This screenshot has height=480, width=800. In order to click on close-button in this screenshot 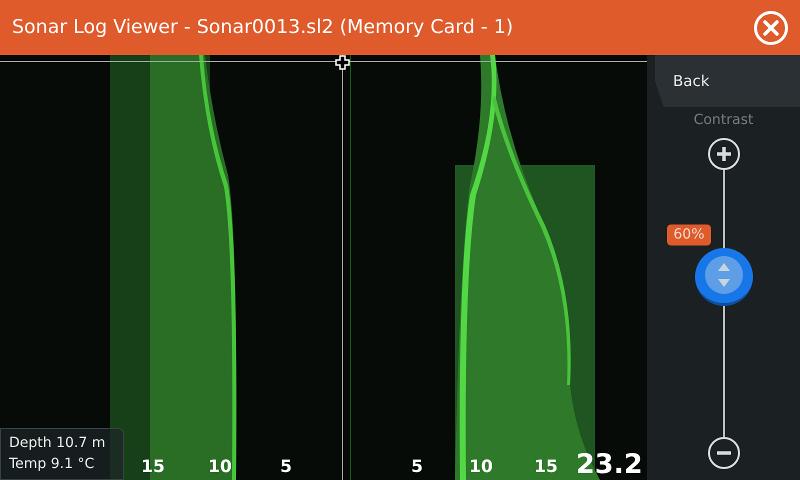, I will do `click(771, 27)`.